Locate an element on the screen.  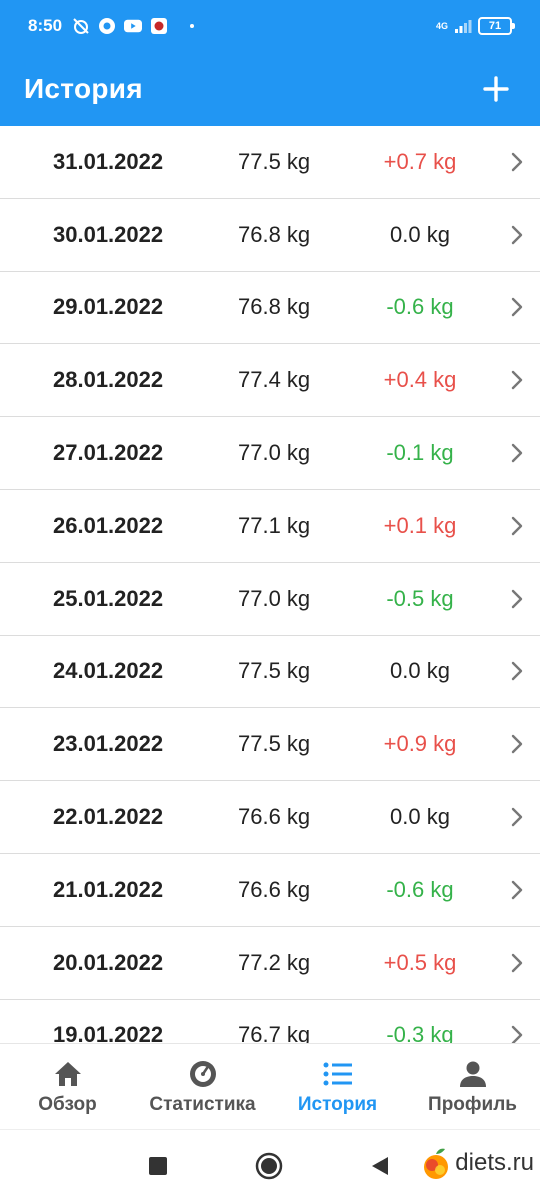
history-row: 21.01.2022 76.6 kg -0.6 kg is located at coordinates (270, 890).